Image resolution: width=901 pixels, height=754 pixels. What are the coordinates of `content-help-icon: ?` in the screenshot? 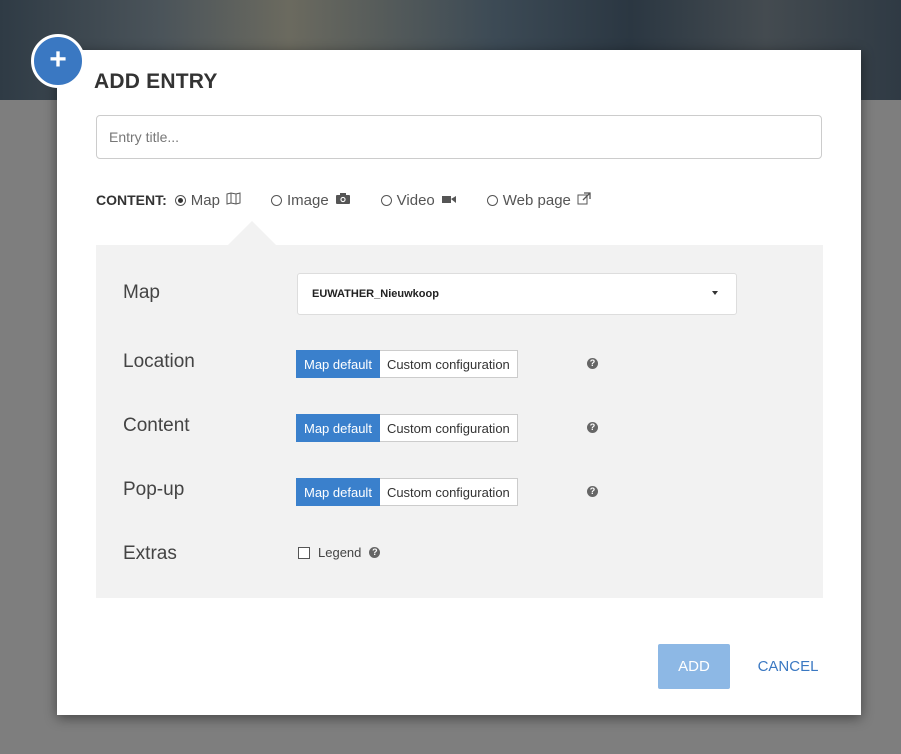 It's located at (592, 427).